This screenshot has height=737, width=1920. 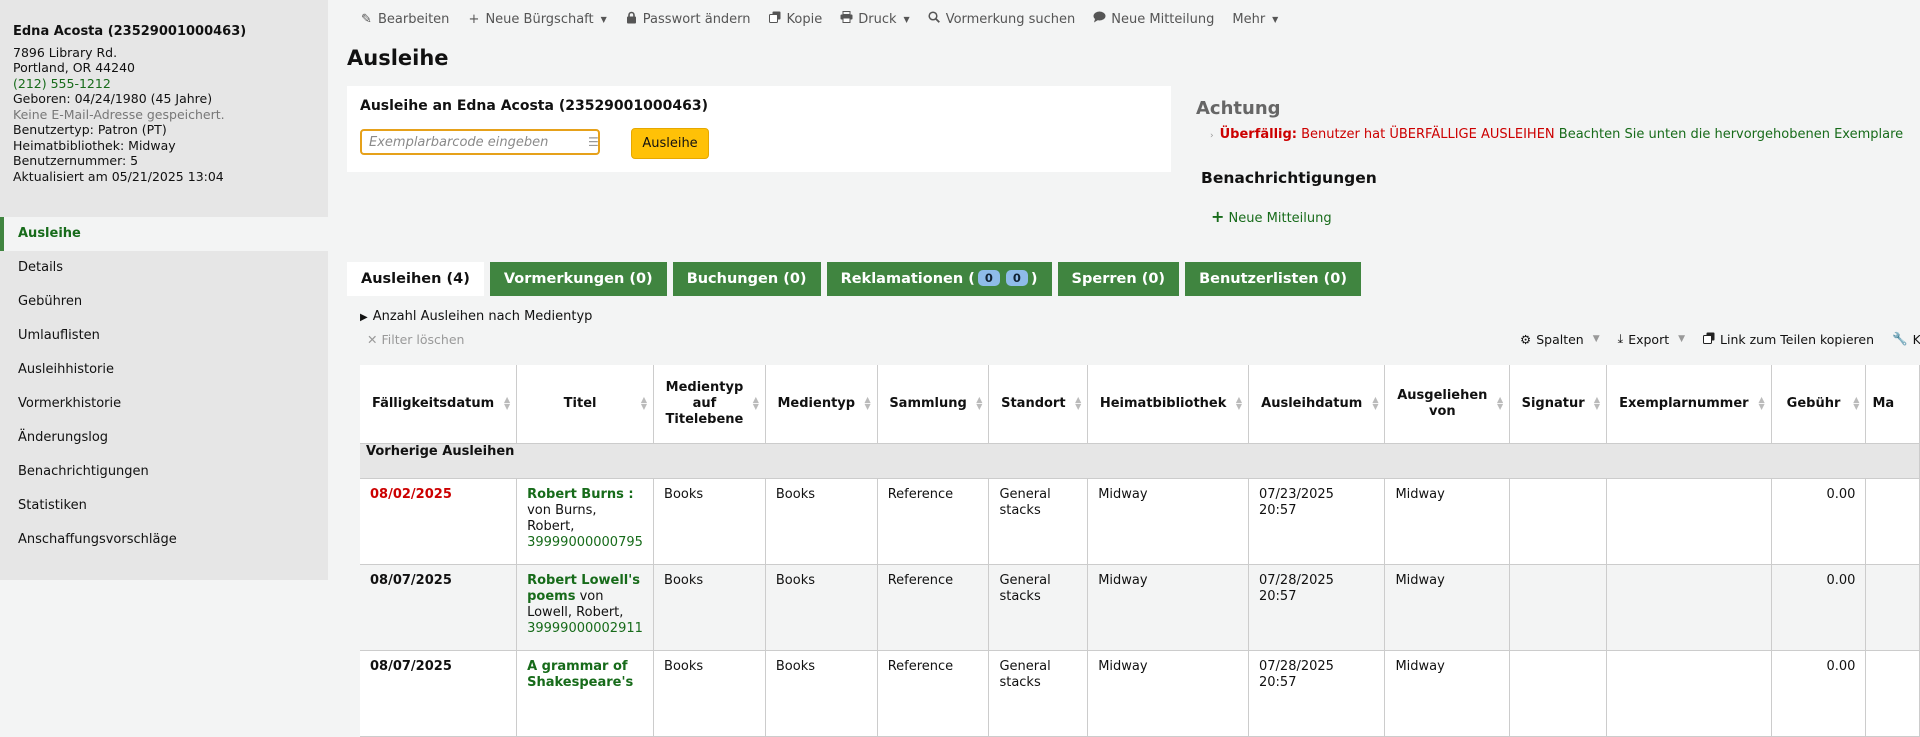 I want to click on tab-claims-suffix: ), so click(x=1034, y=279).